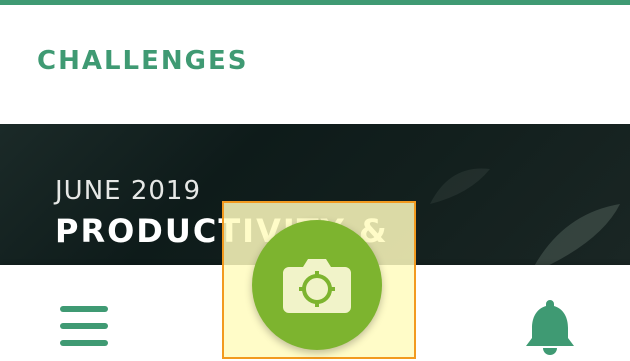 The width and height of the screenshot is (630, 361). What do you see at coordinates (143, 61) in the screenshot?
I see `section-title: CHALLENGES` at bounding box center [143, 61].